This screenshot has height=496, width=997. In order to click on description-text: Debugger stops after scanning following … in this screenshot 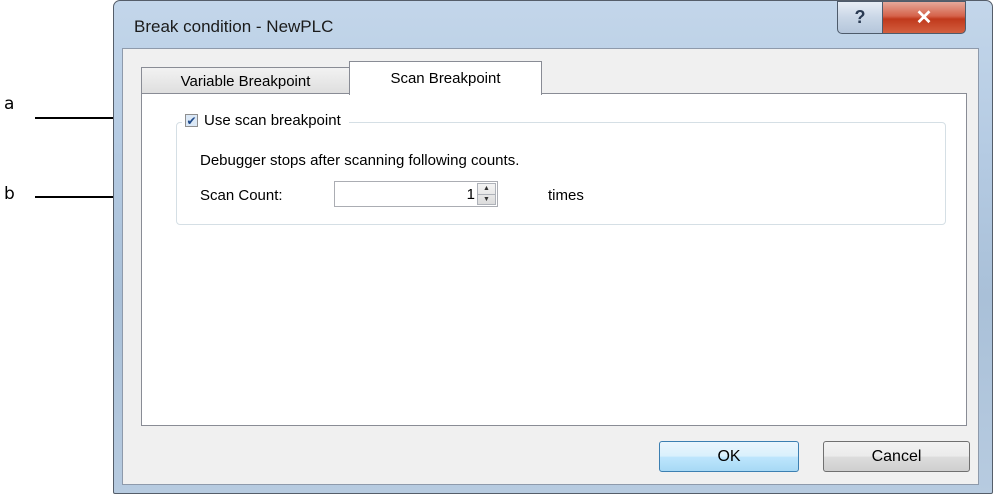, I will do `click(360, 160)`.